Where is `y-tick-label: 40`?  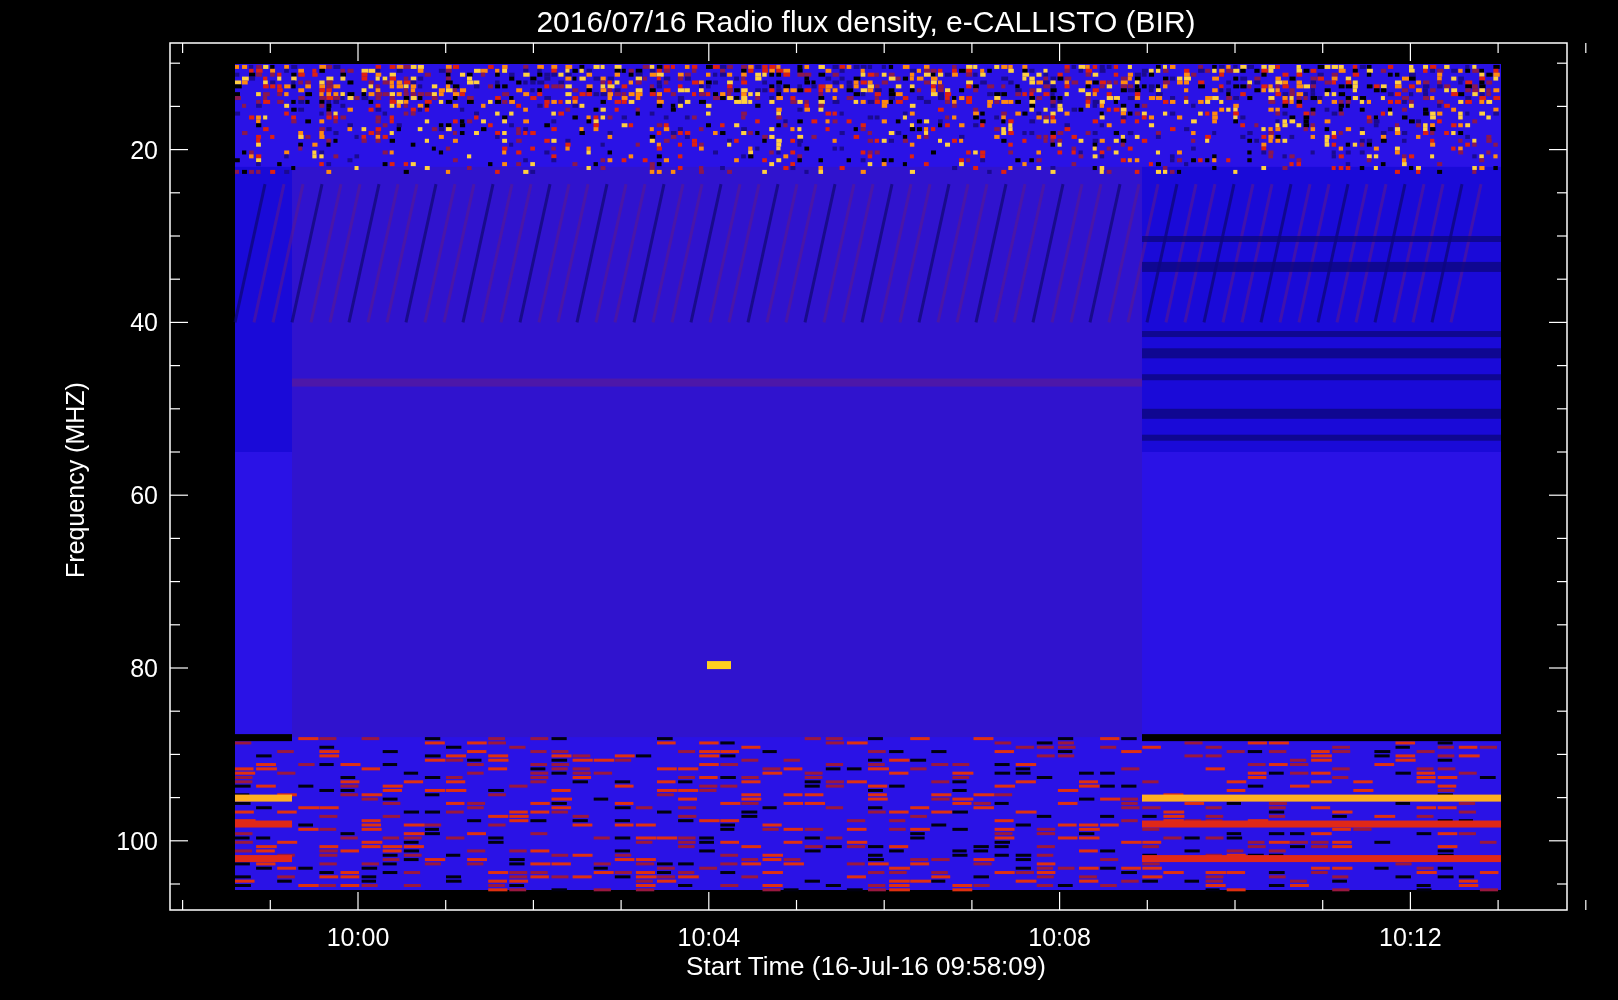
y-tick-label: 40 is located at coordinates (144, 322).